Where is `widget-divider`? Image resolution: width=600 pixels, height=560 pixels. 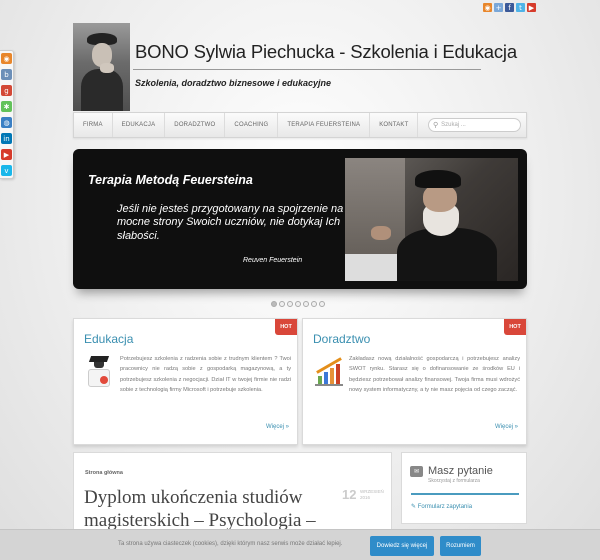
widget-divider is located at coordinates (465, 494).